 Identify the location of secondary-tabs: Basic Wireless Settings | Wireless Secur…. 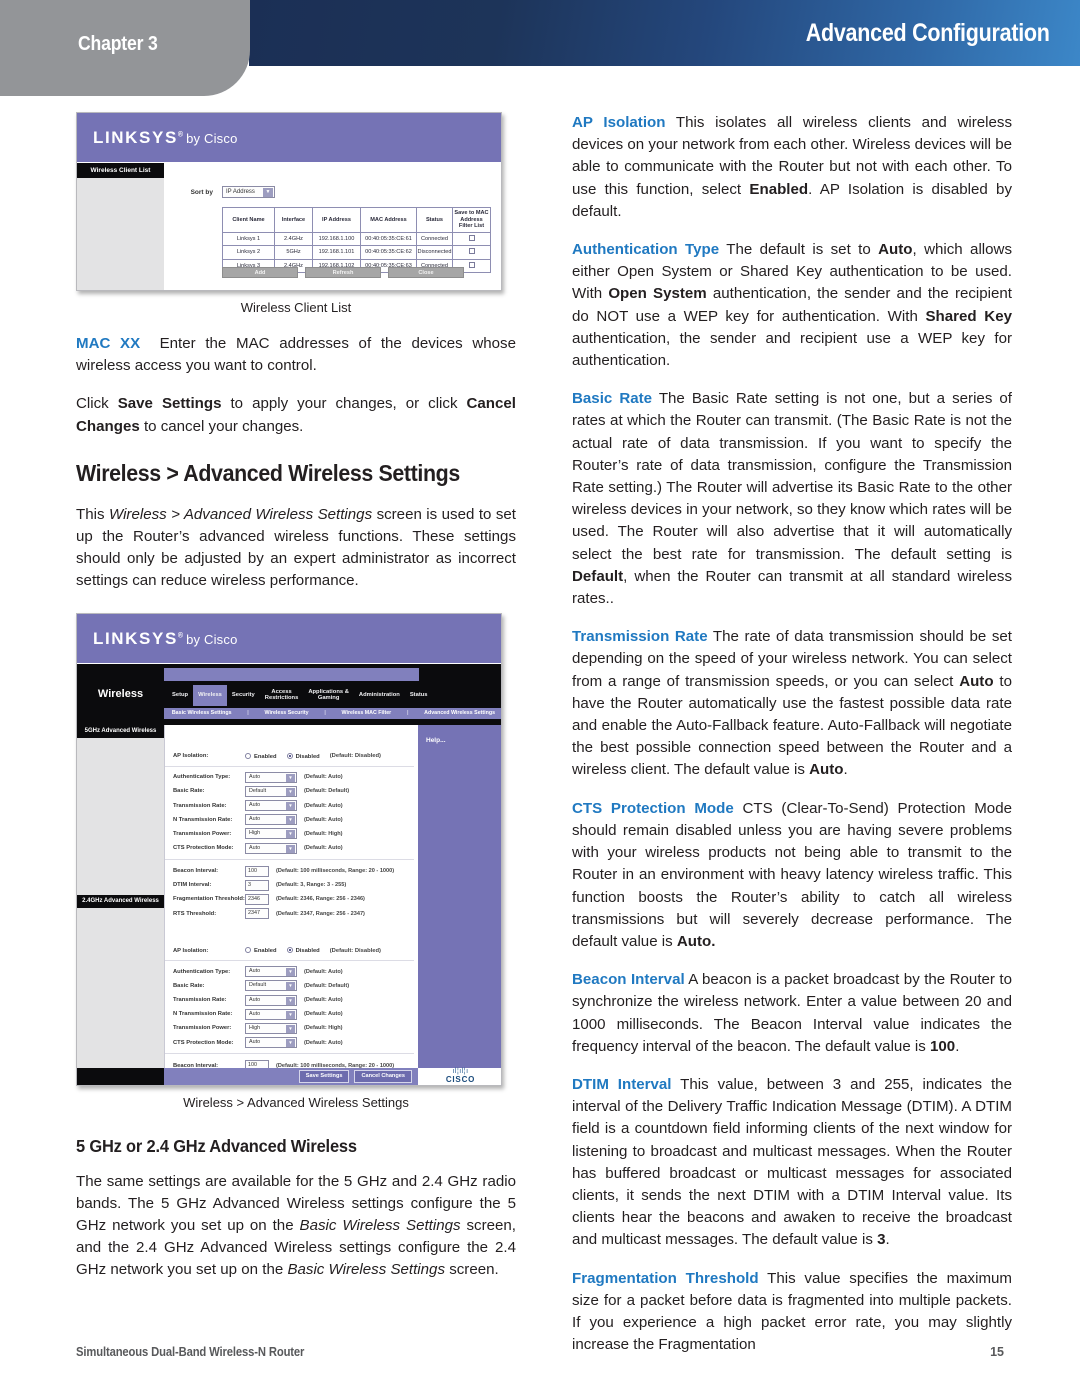
(332, 713).